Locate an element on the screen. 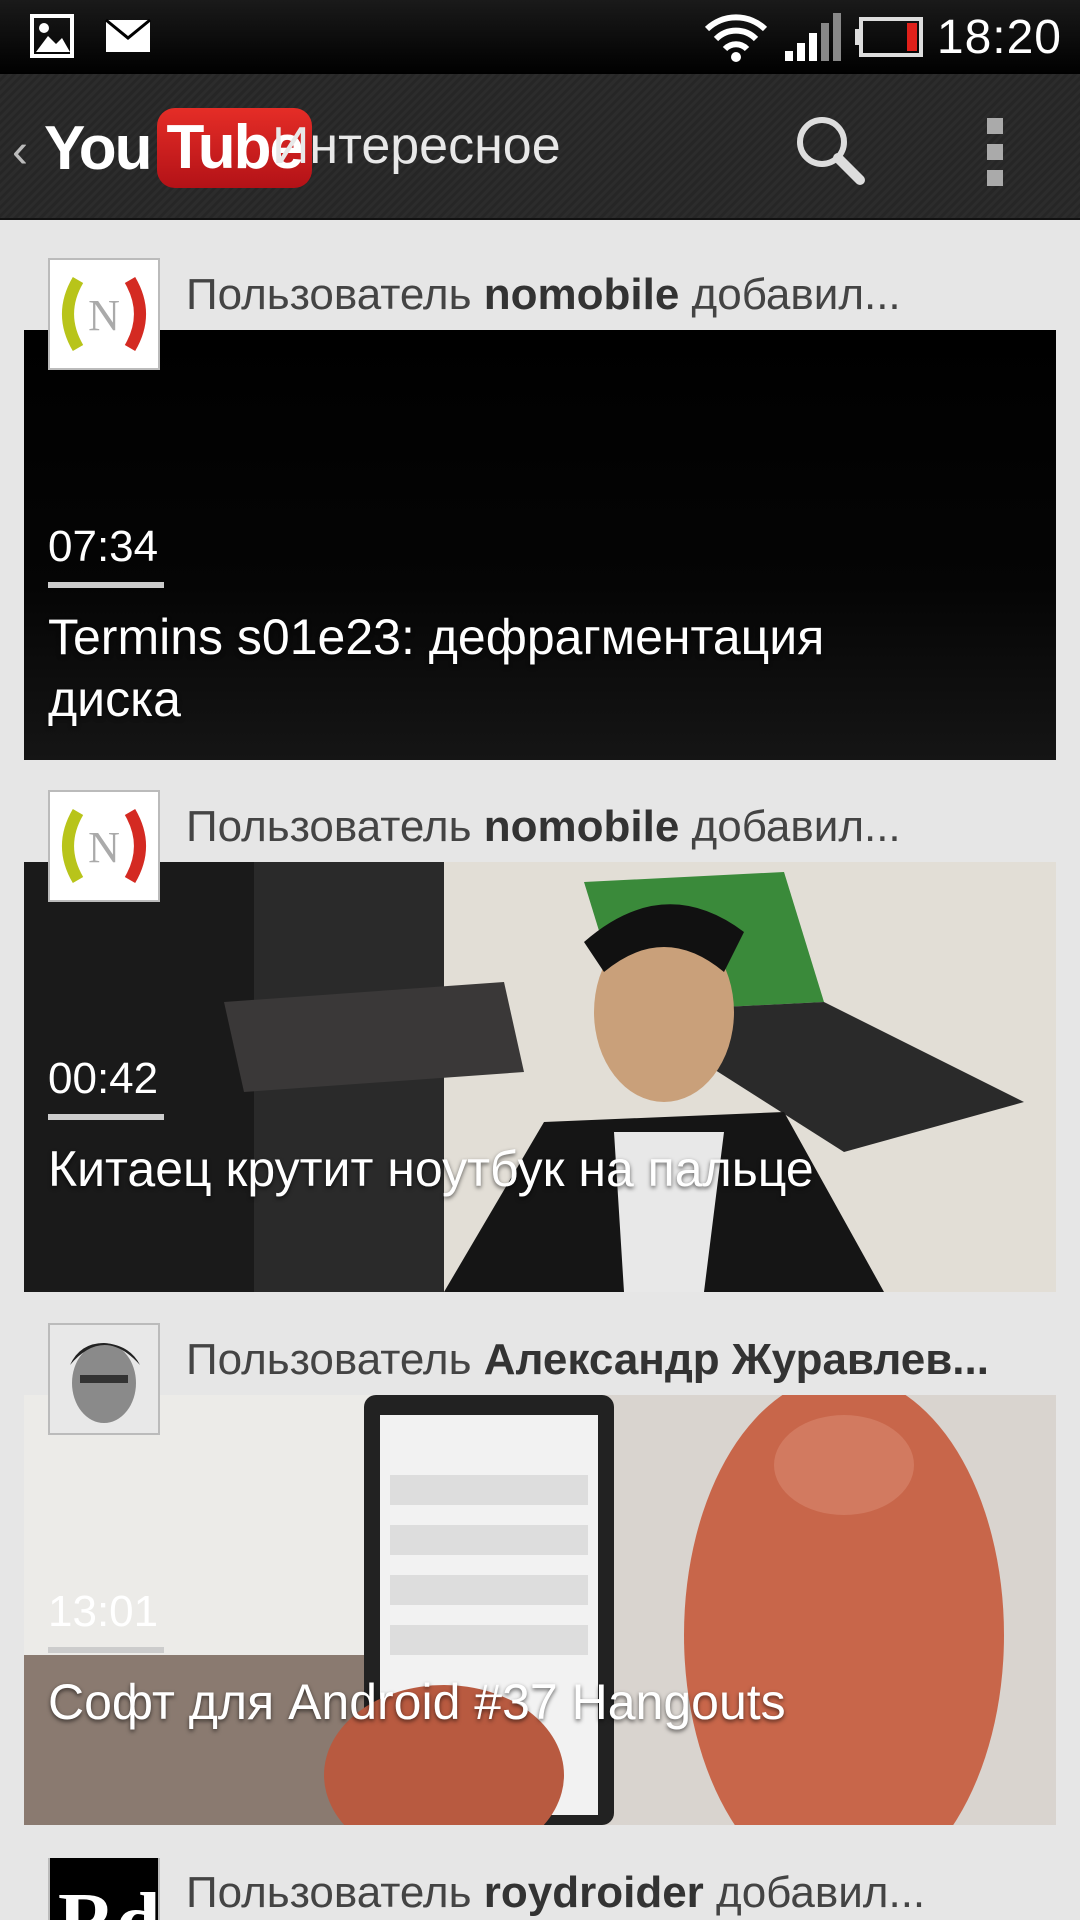 The height and width of the screenshot is (1920, 1080). signal-icon is located at coordinates (812, 37).